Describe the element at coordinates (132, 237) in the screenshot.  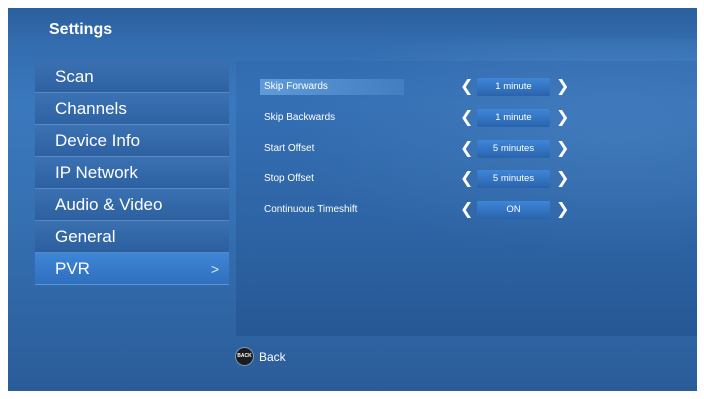
I see `sidebar-item-general: General` at that location.